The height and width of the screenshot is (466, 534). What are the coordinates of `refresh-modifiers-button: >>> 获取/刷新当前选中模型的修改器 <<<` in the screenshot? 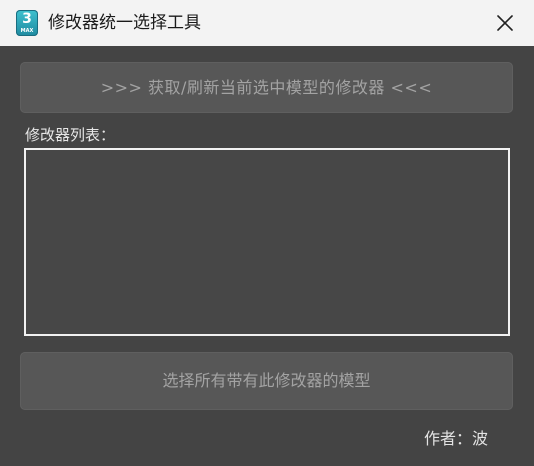 It's located at (266, 87).